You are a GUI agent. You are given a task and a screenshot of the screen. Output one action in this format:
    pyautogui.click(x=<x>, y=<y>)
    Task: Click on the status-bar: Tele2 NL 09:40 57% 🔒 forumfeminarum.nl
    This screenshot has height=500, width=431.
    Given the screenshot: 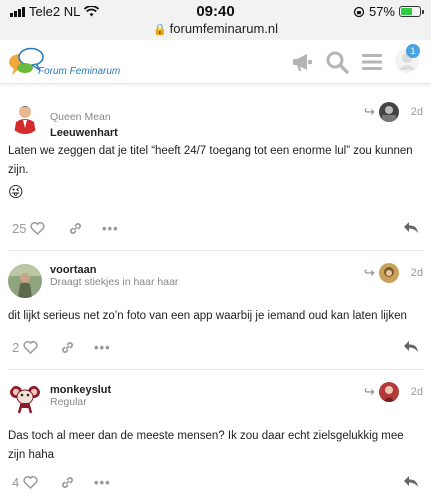 What is the action you would take?
    pyautogui.click(x=215, y=20)
    